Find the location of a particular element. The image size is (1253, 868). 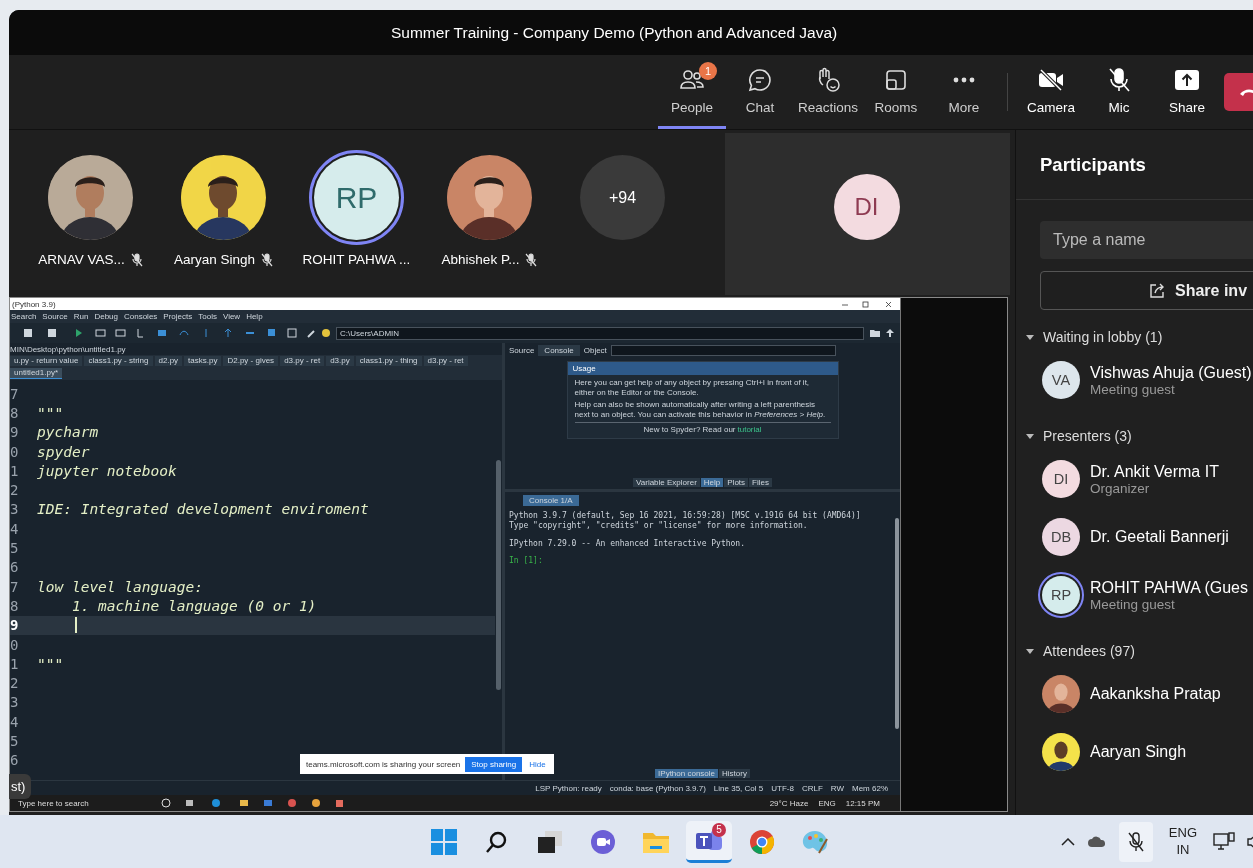

participant-name: Vishwas Ahuja (Guest) is located at coordinates (1171, 372).